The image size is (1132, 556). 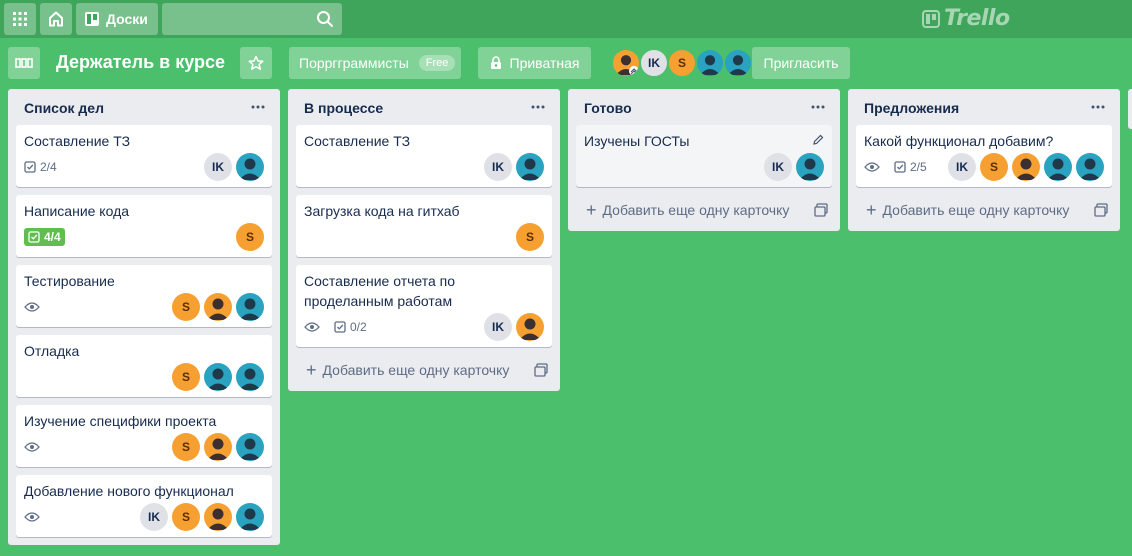 I want to click on pencil-icon, so click(x=818, y=140).